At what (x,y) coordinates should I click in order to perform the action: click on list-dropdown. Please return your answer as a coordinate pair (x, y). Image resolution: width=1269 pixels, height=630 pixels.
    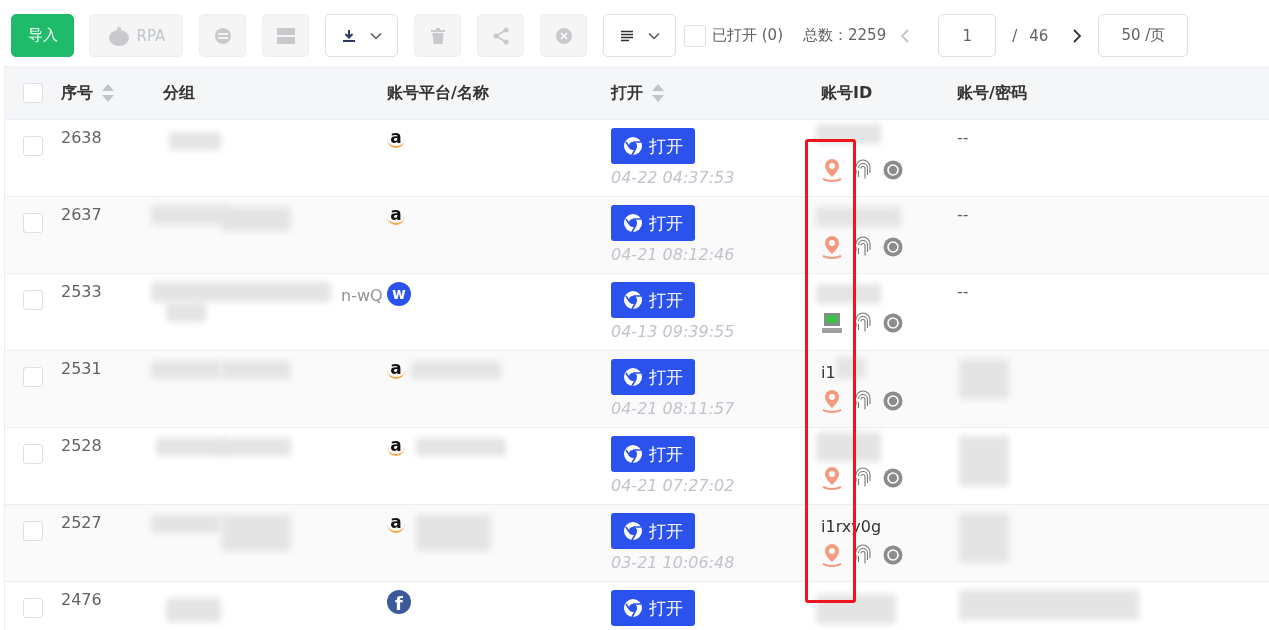
    Looking at the image, I should click on (639, 35).